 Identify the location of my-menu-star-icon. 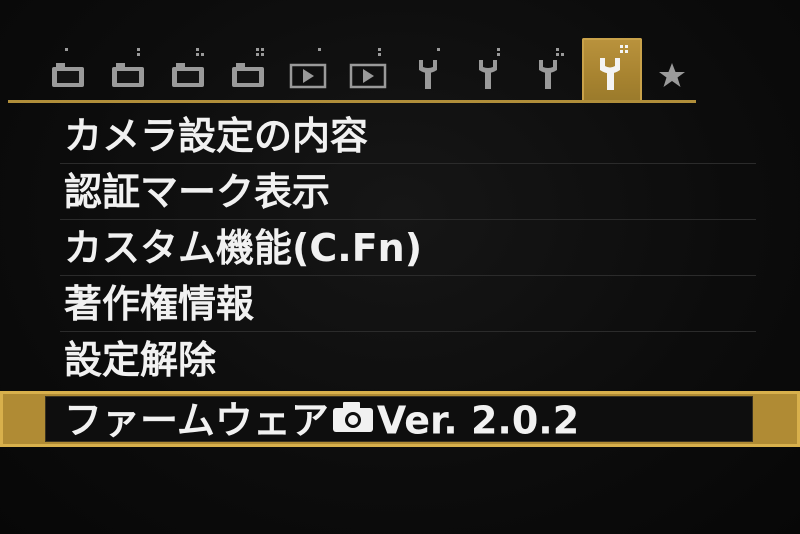
(672, 75).